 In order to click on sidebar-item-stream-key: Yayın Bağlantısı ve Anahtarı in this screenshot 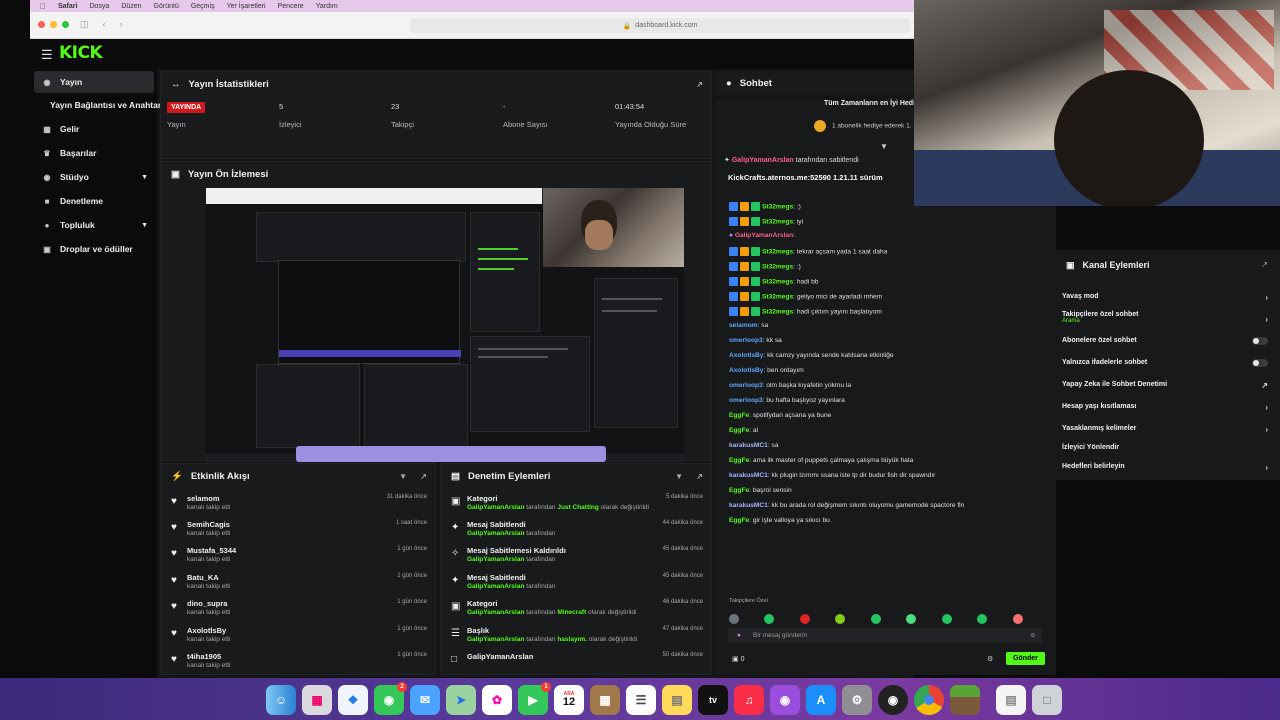, I will do `click(99, 105)`.